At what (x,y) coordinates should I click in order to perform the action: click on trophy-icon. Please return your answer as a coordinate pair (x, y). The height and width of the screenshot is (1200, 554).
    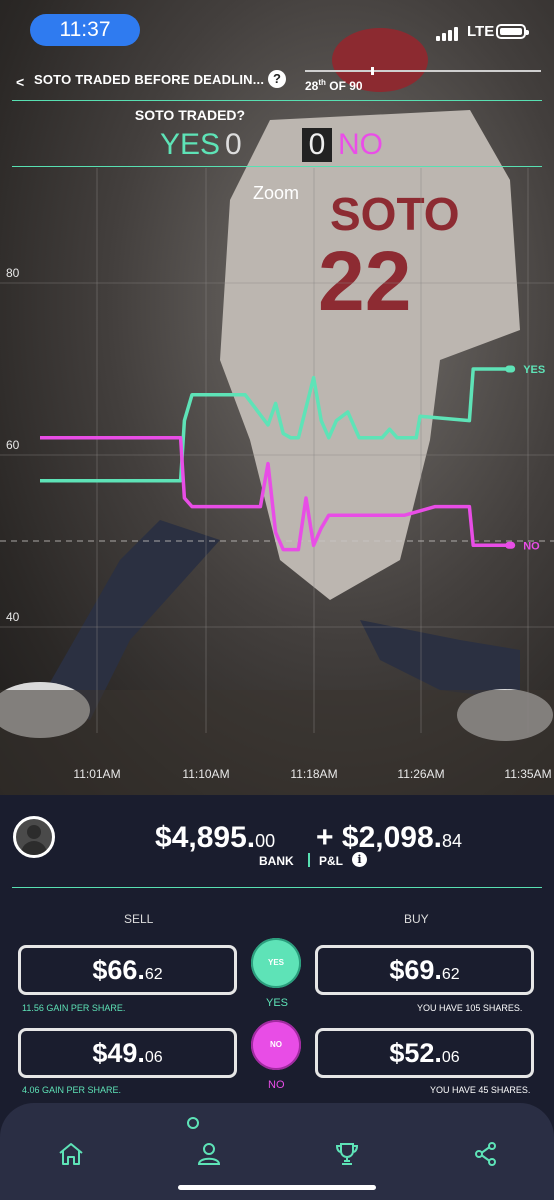
    Looking at the image, I should click on (347, 1154).